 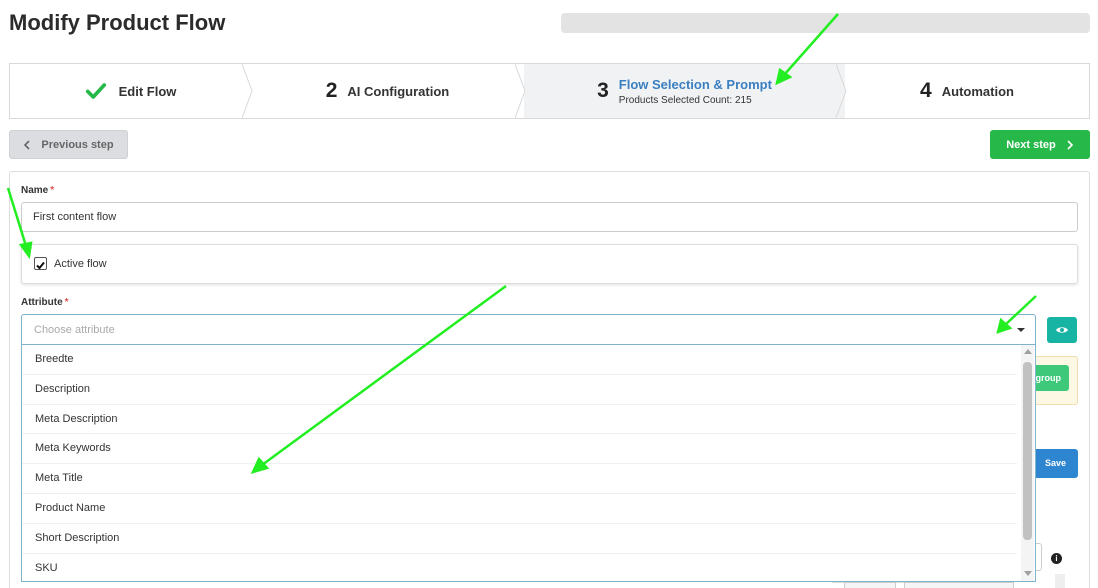 I want to click on bottom-scrollbar, so click(x=1060, y=581).